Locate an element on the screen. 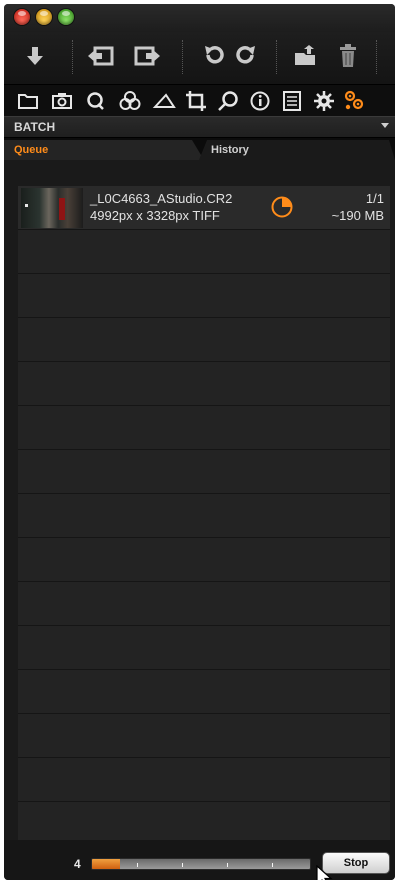  folder-icon is located at coordinates (28, 101).